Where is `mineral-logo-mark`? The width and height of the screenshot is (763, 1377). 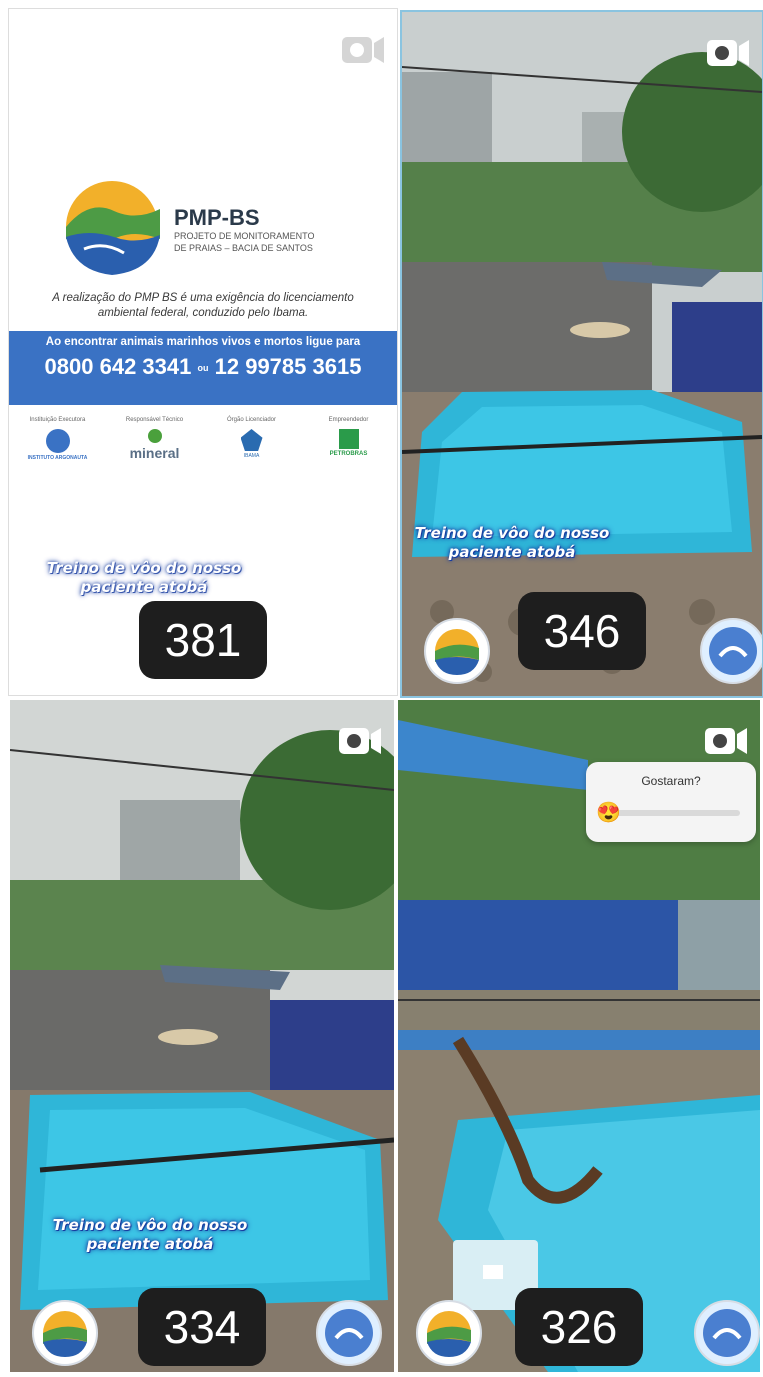
mineral-logo-mark is located at coordinates (154, 436).